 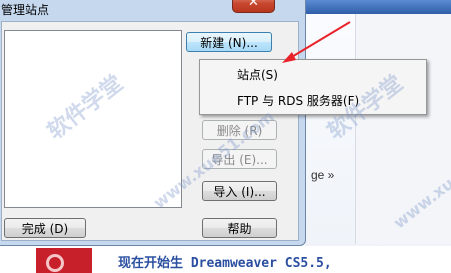 I want to click on annotation-arrow, so click(x=316, y=42).